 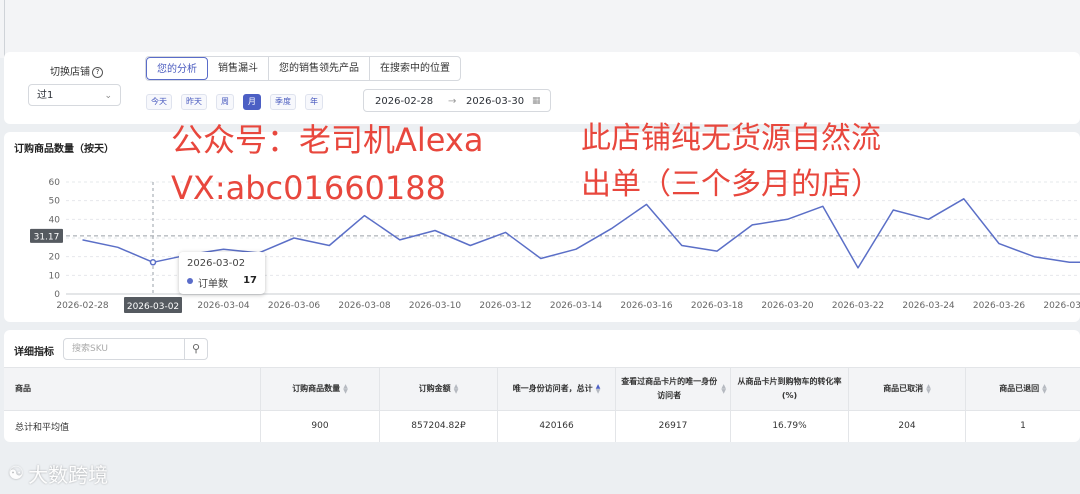 What do you see at coordinates (1022, 389) in the screenshot?
I see `column-header-returned: 商品已退回 ▲ ▼` at bounding box center [1022, 389].